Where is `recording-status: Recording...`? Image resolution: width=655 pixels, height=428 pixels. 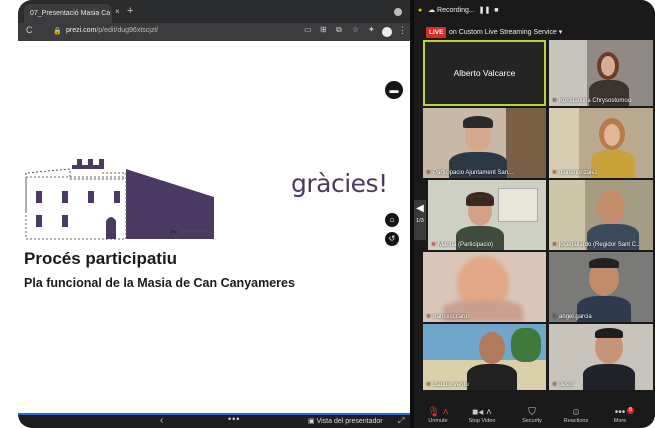 recording-status: Recording... is located at coordinates (456, 10).